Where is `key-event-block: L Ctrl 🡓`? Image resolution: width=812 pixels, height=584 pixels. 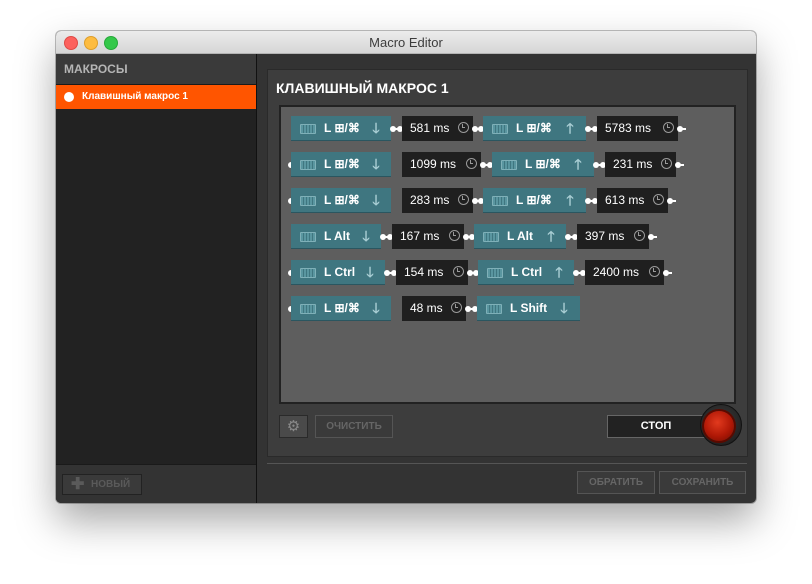 key-event-block: L Ctrl 🡓 is located at coordinates (338, 272).